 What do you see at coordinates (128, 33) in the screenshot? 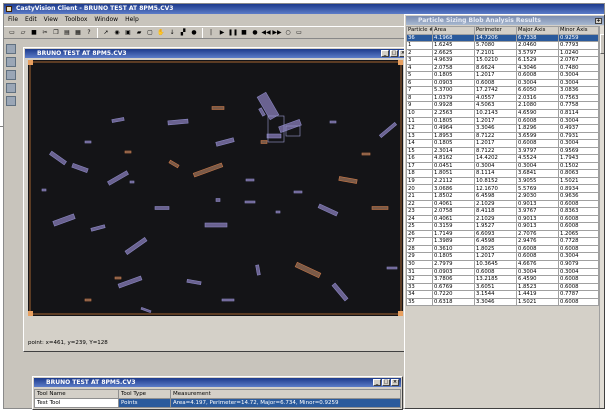
I see `image-icon: ▣` at bounding box center [128, 33].